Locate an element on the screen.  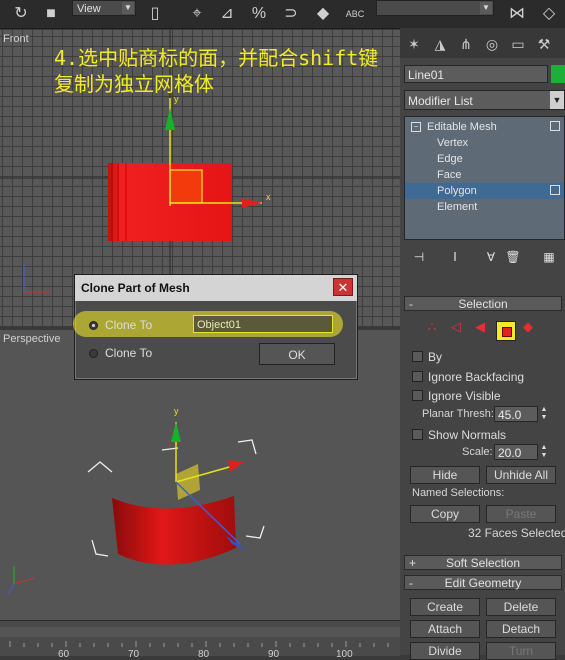
named-selection-icon: ◆ is located at coordinates (323, 14).